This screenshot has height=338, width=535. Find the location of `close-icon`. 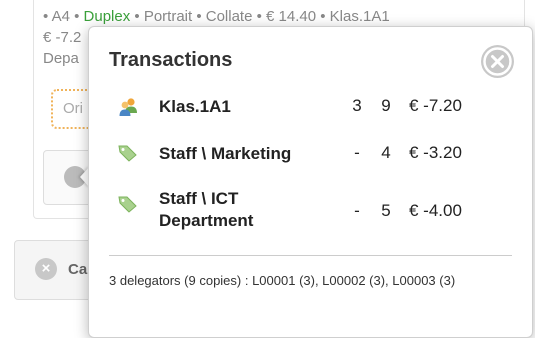

close-icon is located at coordinates (497, 61).